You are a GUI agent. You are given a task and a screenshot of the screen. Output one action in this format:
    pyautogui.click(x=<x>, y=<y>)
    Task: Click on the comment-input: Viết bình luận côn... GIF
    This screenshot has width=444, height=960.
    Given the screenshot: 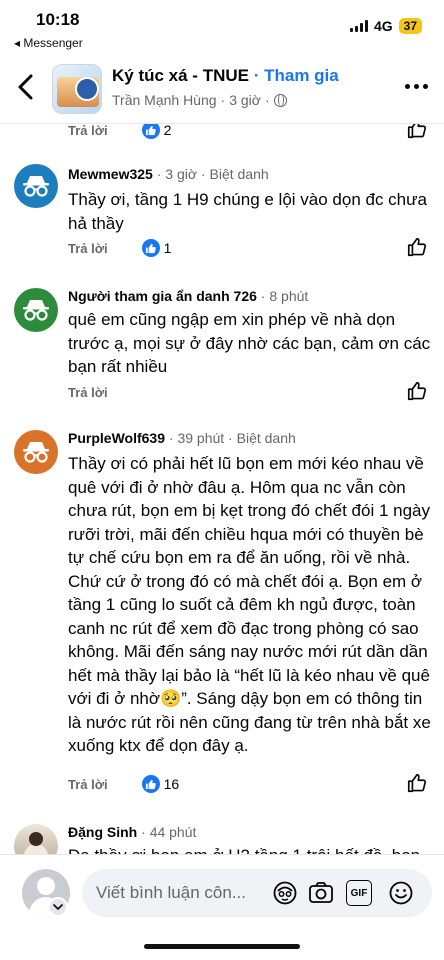 What is the action you would take?
    pyautogui.click(x=257, y=893)
    